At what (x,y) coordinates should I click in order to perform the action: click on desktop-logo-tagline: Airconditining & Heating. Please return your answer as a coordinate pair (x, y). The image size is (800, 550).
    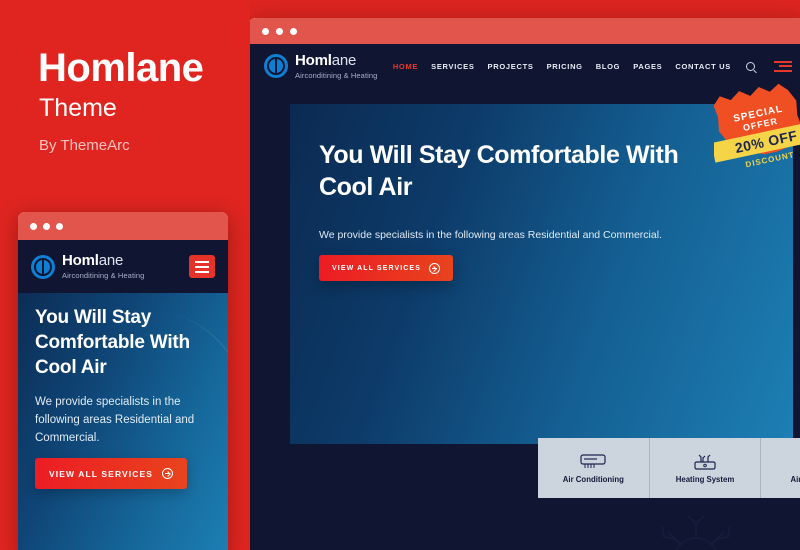
    Looking at the image, I should click on (336, 75).